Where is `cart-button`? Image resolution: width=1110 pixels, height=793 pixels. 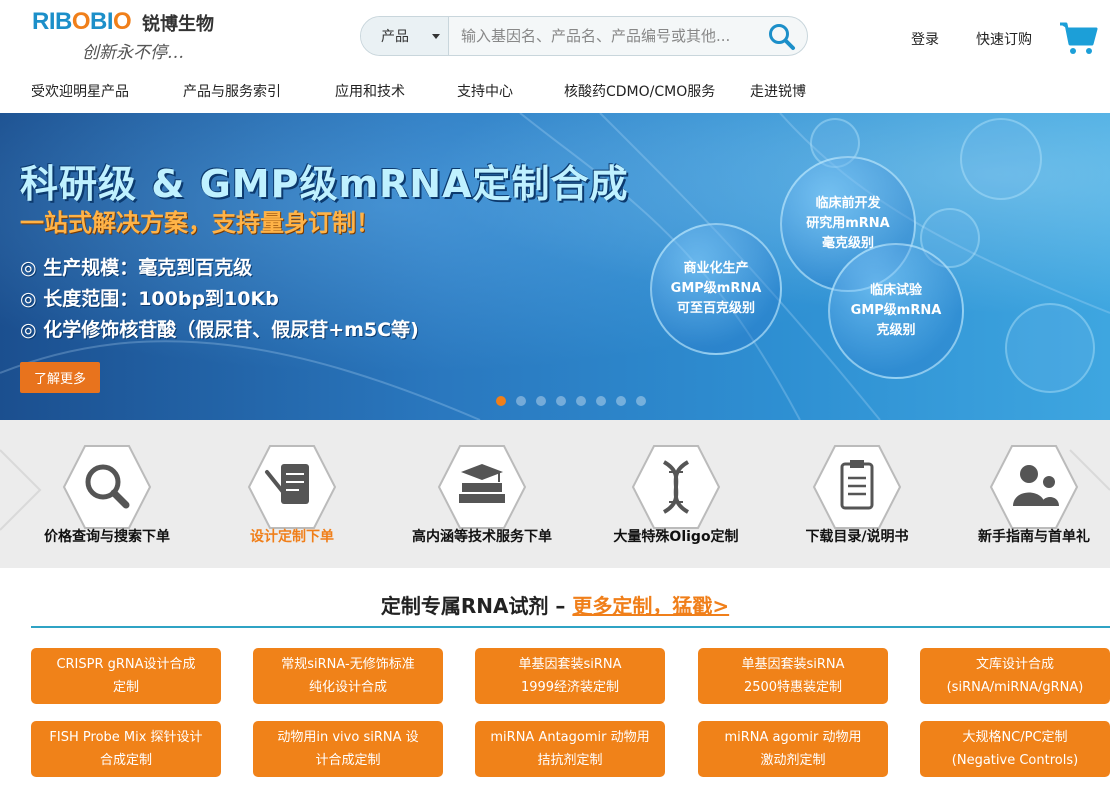
cart-button is located at coordinates (1078, 38).